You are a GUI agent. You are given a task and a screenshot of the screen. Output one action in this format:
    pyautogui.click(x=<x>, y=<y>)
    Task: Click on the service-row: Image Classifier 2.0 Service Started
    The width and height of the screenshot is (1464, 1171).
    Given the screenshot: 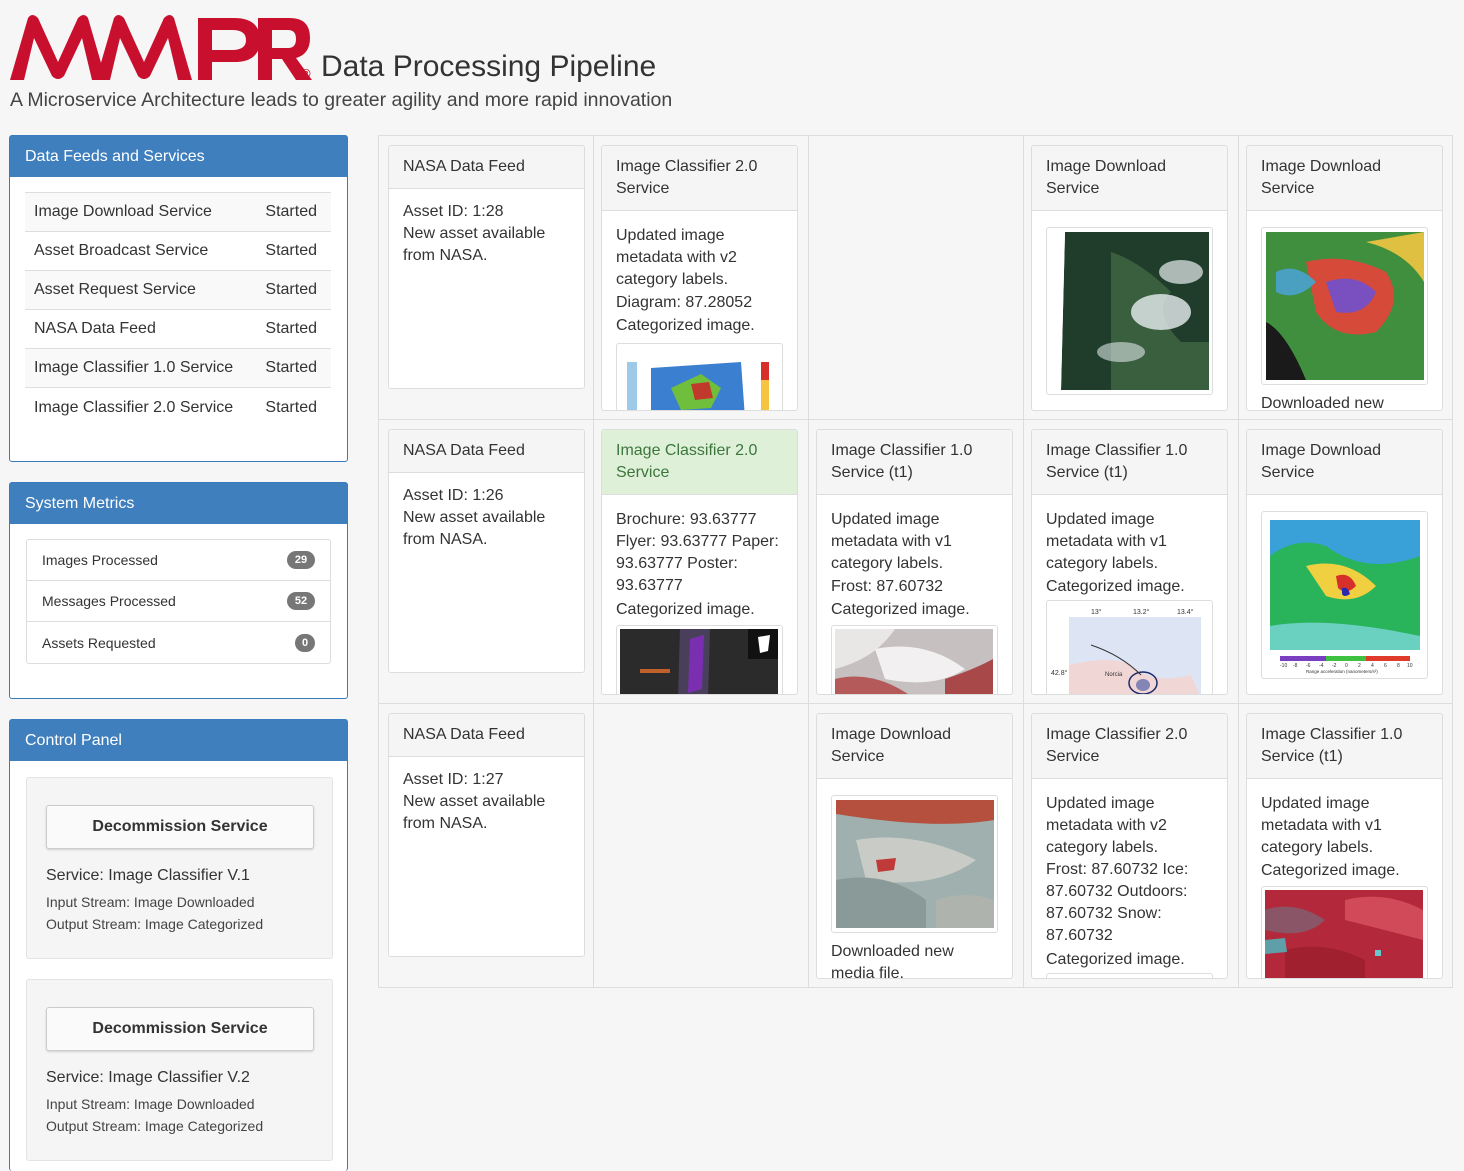 What is the action you would take?
    pyautogui.click(x=178, y=407)
    